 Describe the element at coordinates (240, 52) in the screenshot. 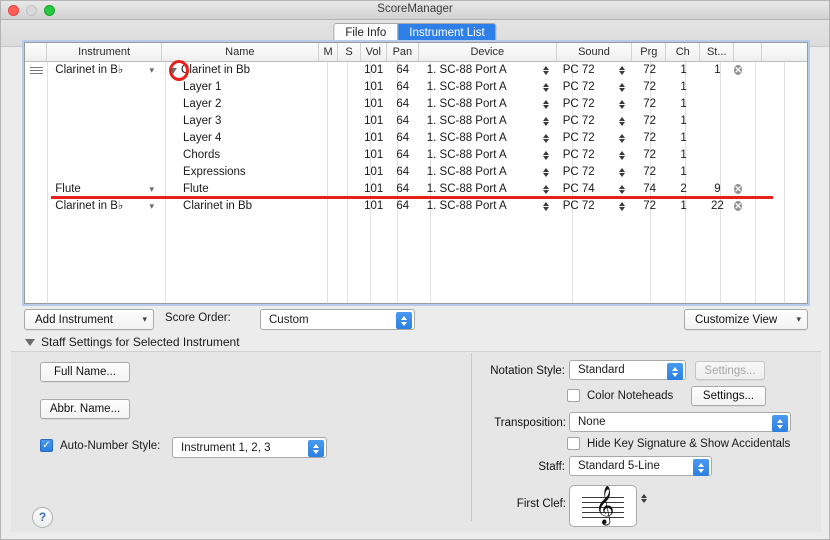

I see `col-header-name: Name` at that location.